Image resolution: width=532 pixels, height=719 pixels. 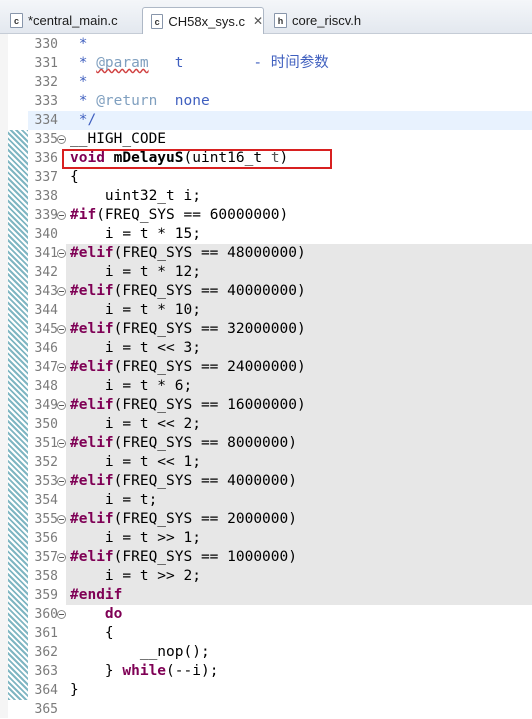 I want to click on code-line: 348 i = t * 6;, so click(x=266, y=386).